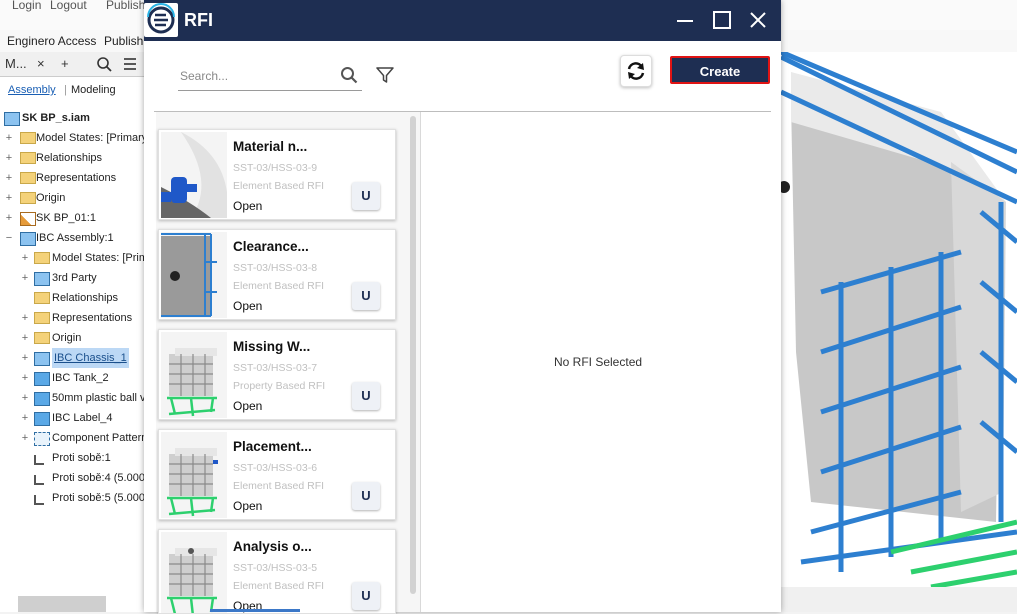  Describe the element at coordinates (32, 90) in the screenshot. I see `tab-assembly: Assembly` at that location.